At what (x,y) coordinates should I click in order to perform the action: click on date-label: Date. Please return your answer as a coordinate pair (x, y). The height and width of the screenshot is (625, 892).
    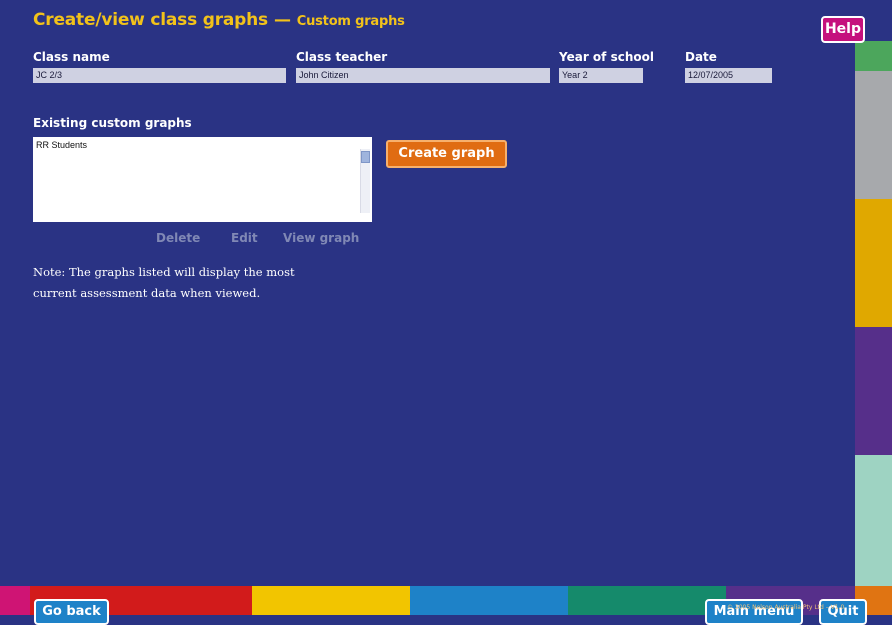
    Looking at the image, I should click on (701, 57).